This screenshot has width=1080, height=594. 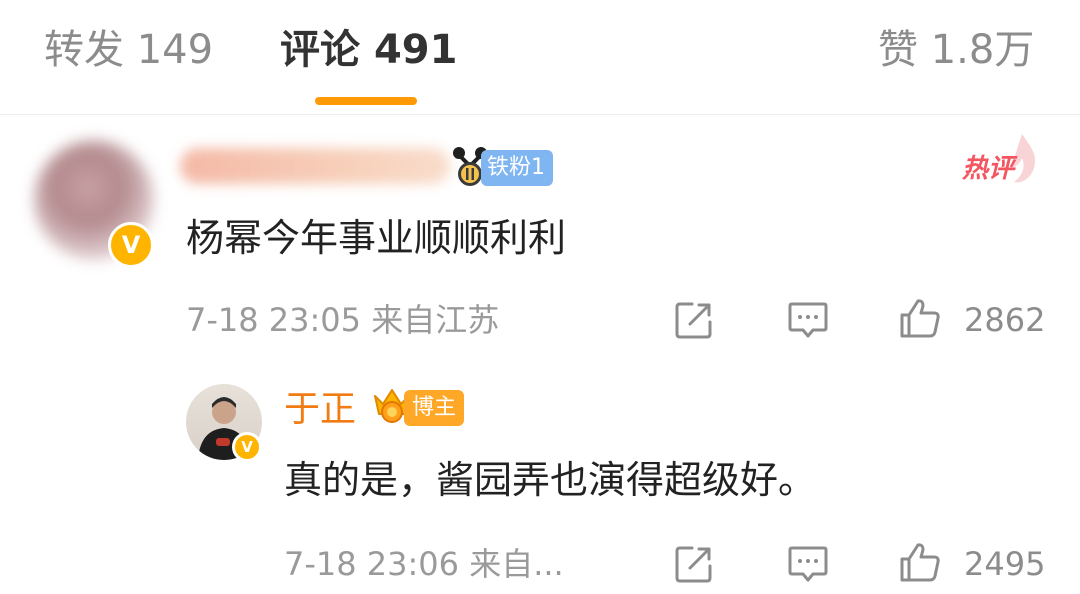 I want to click on share-icon, so click(x=694, y=320).